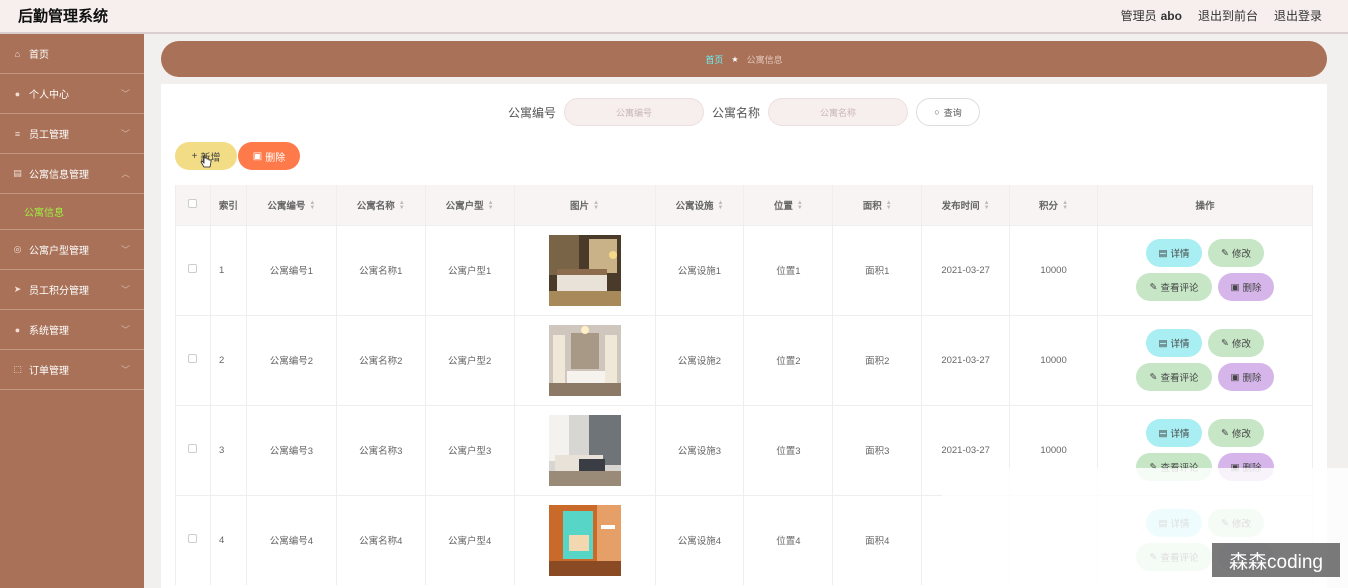 The height and width of the screenshot is (588, 1348). I want to click on sidebar-subitem-apartment-info: 公寓信息, so click(72, 212).